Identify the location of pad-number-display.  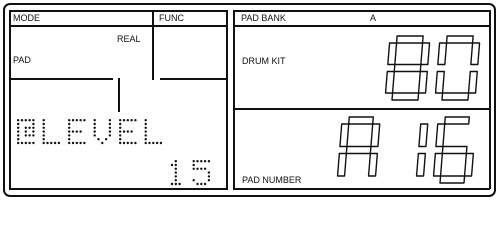
(405, 150).